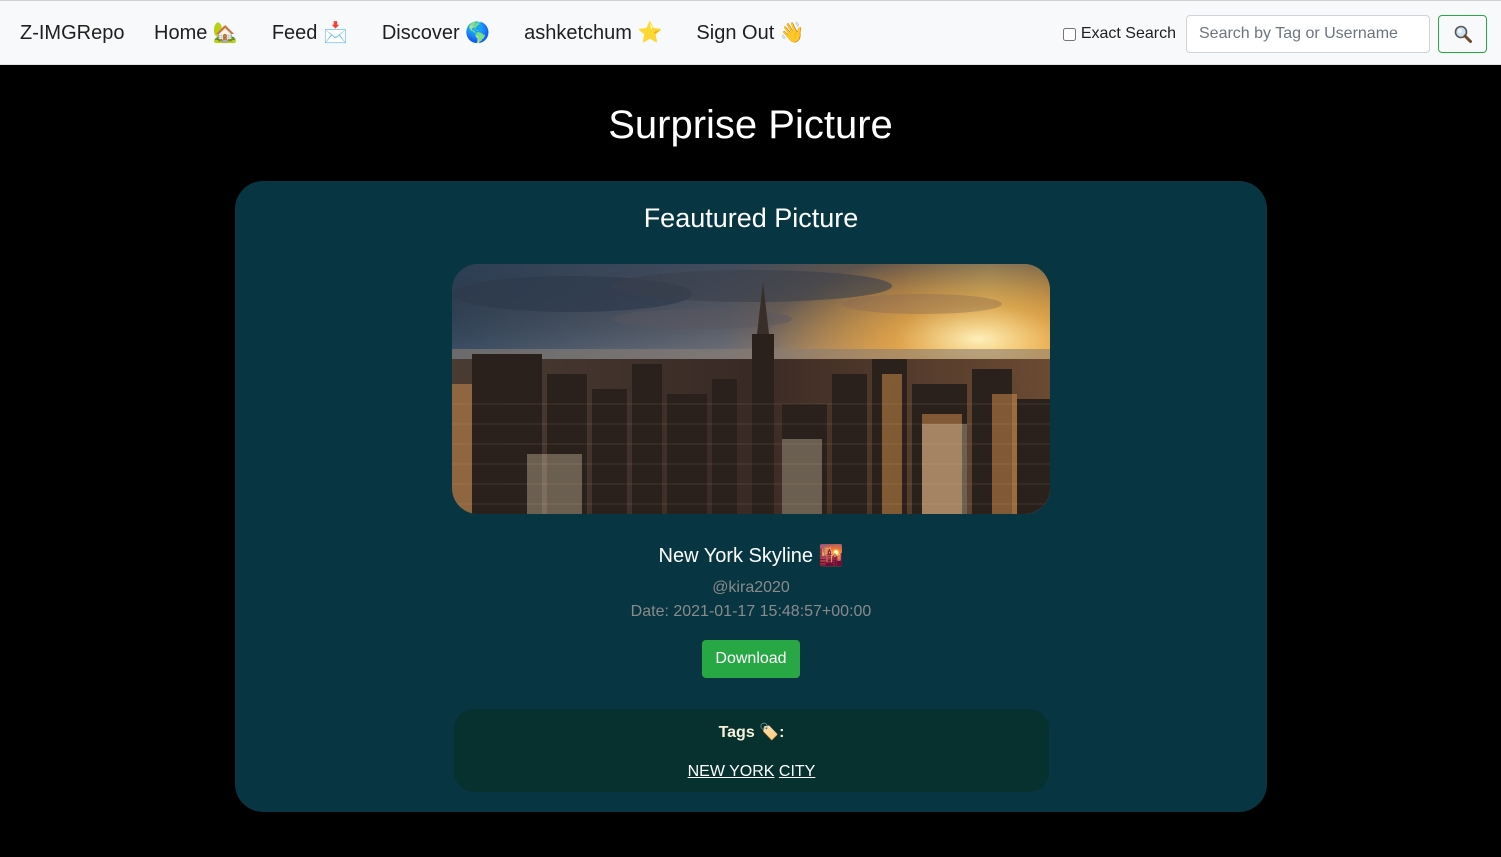 The width and height of the screenshot is (1501, 857). What do you see at coordinates (1308, 34) in the screenshot?
I see `search-input` at bounding box center [1308, 34].